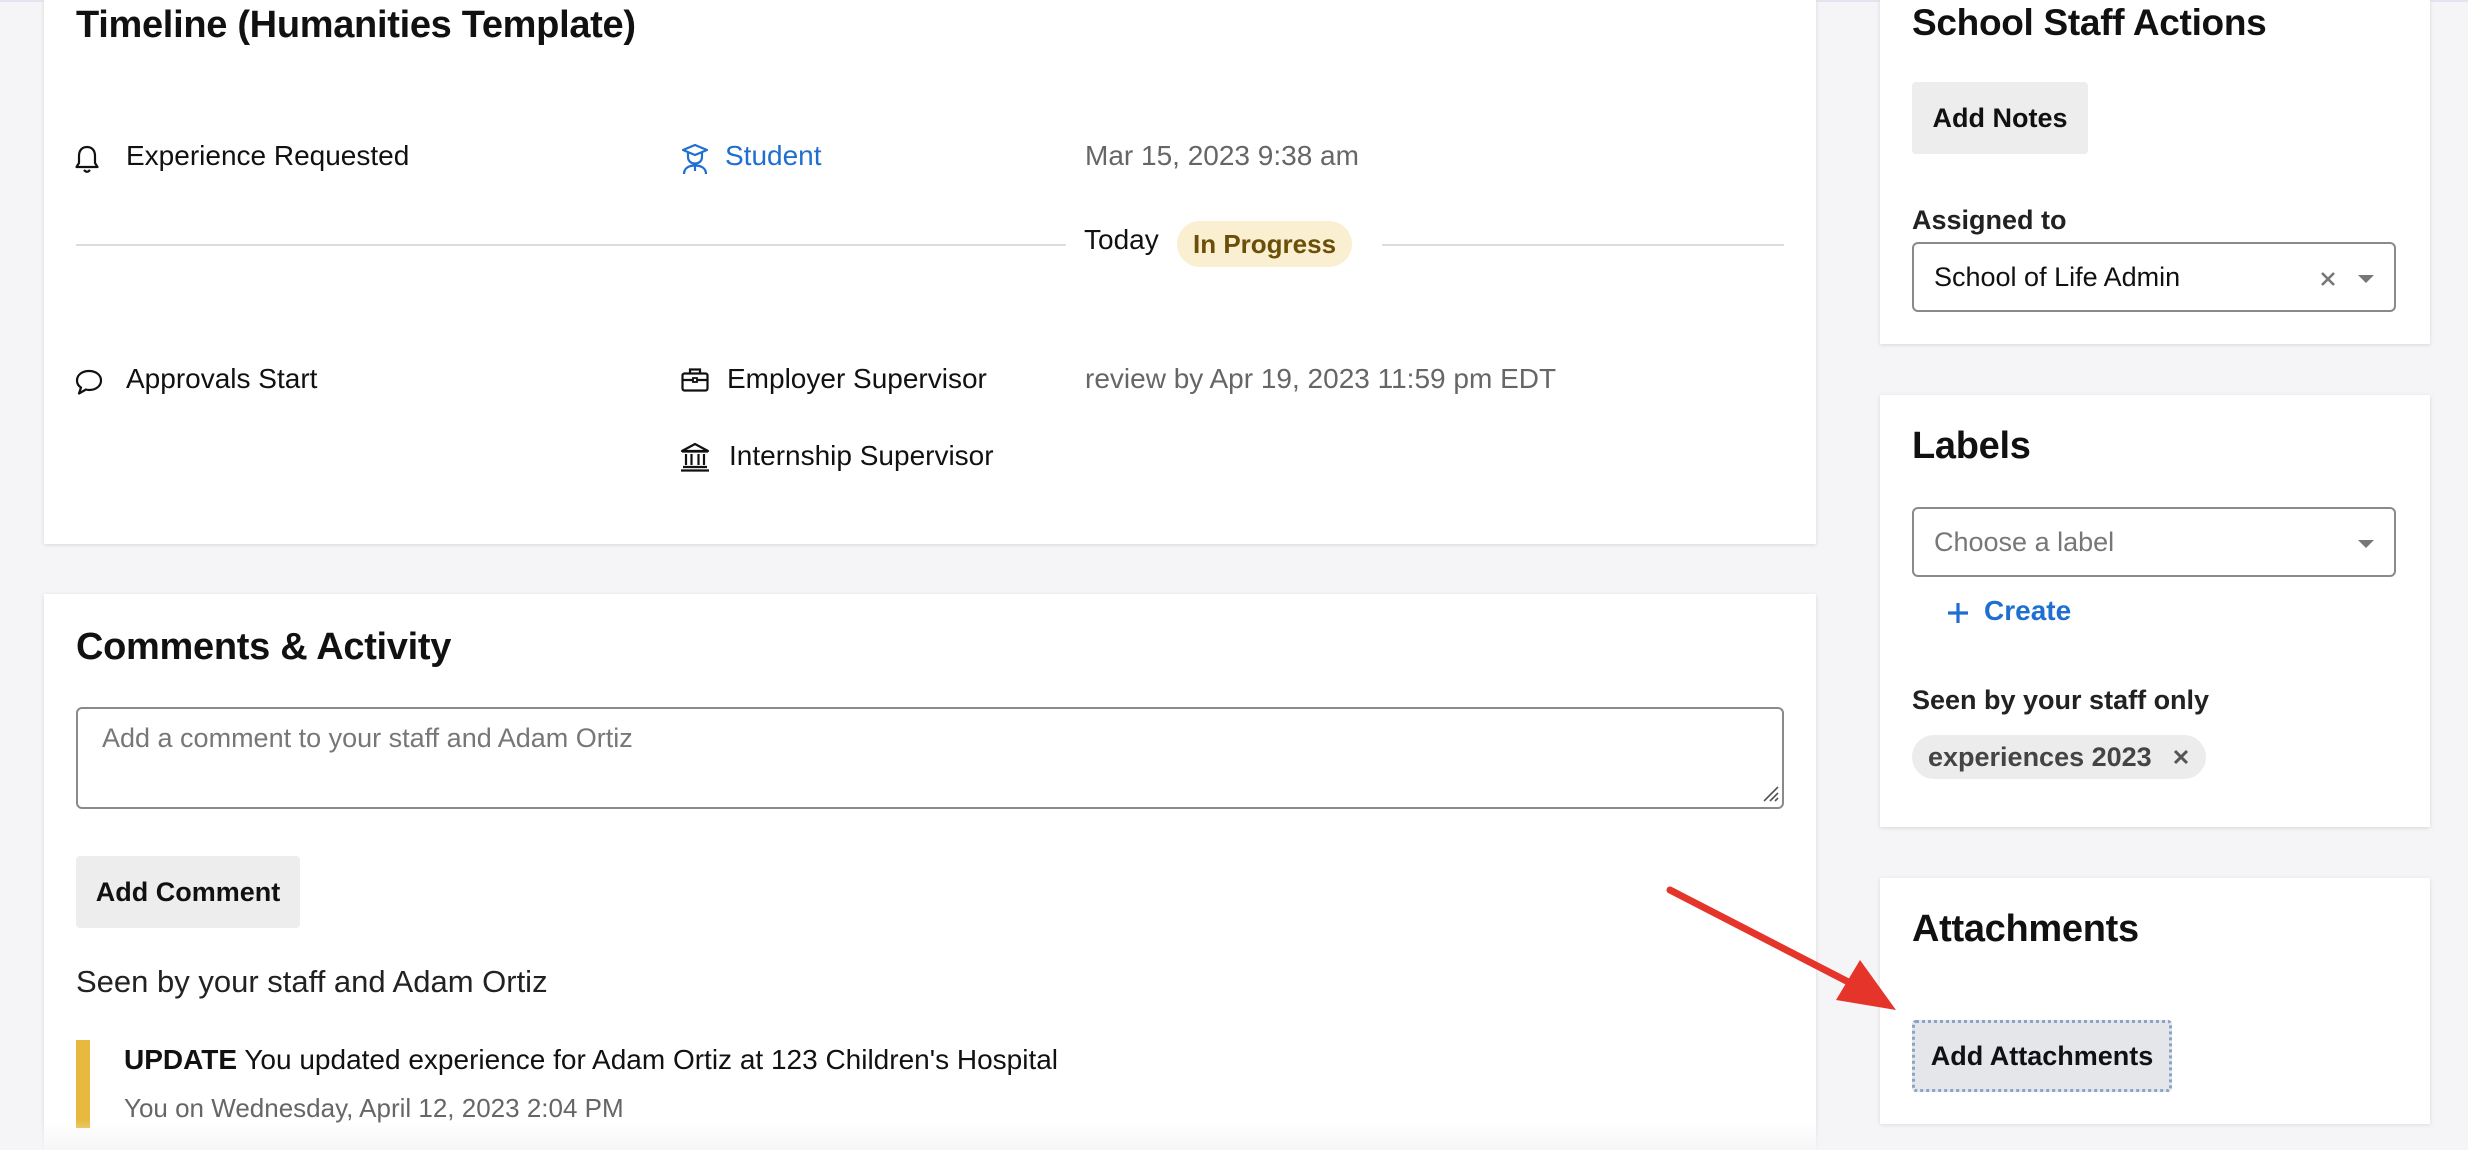 The height and width of the screenshot is (1150, 2468). What do you see at coordinates (2057, 277) in the screenshot?
I see `assigned-to-value: School of Life Admin` at bounding box center [2057, 277].